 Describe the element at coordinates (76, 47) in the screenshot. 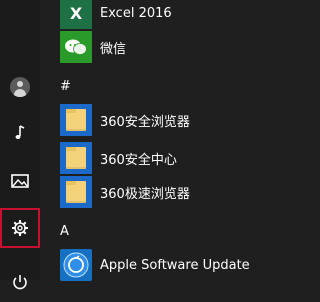

I see `wechat-icon` at that location.